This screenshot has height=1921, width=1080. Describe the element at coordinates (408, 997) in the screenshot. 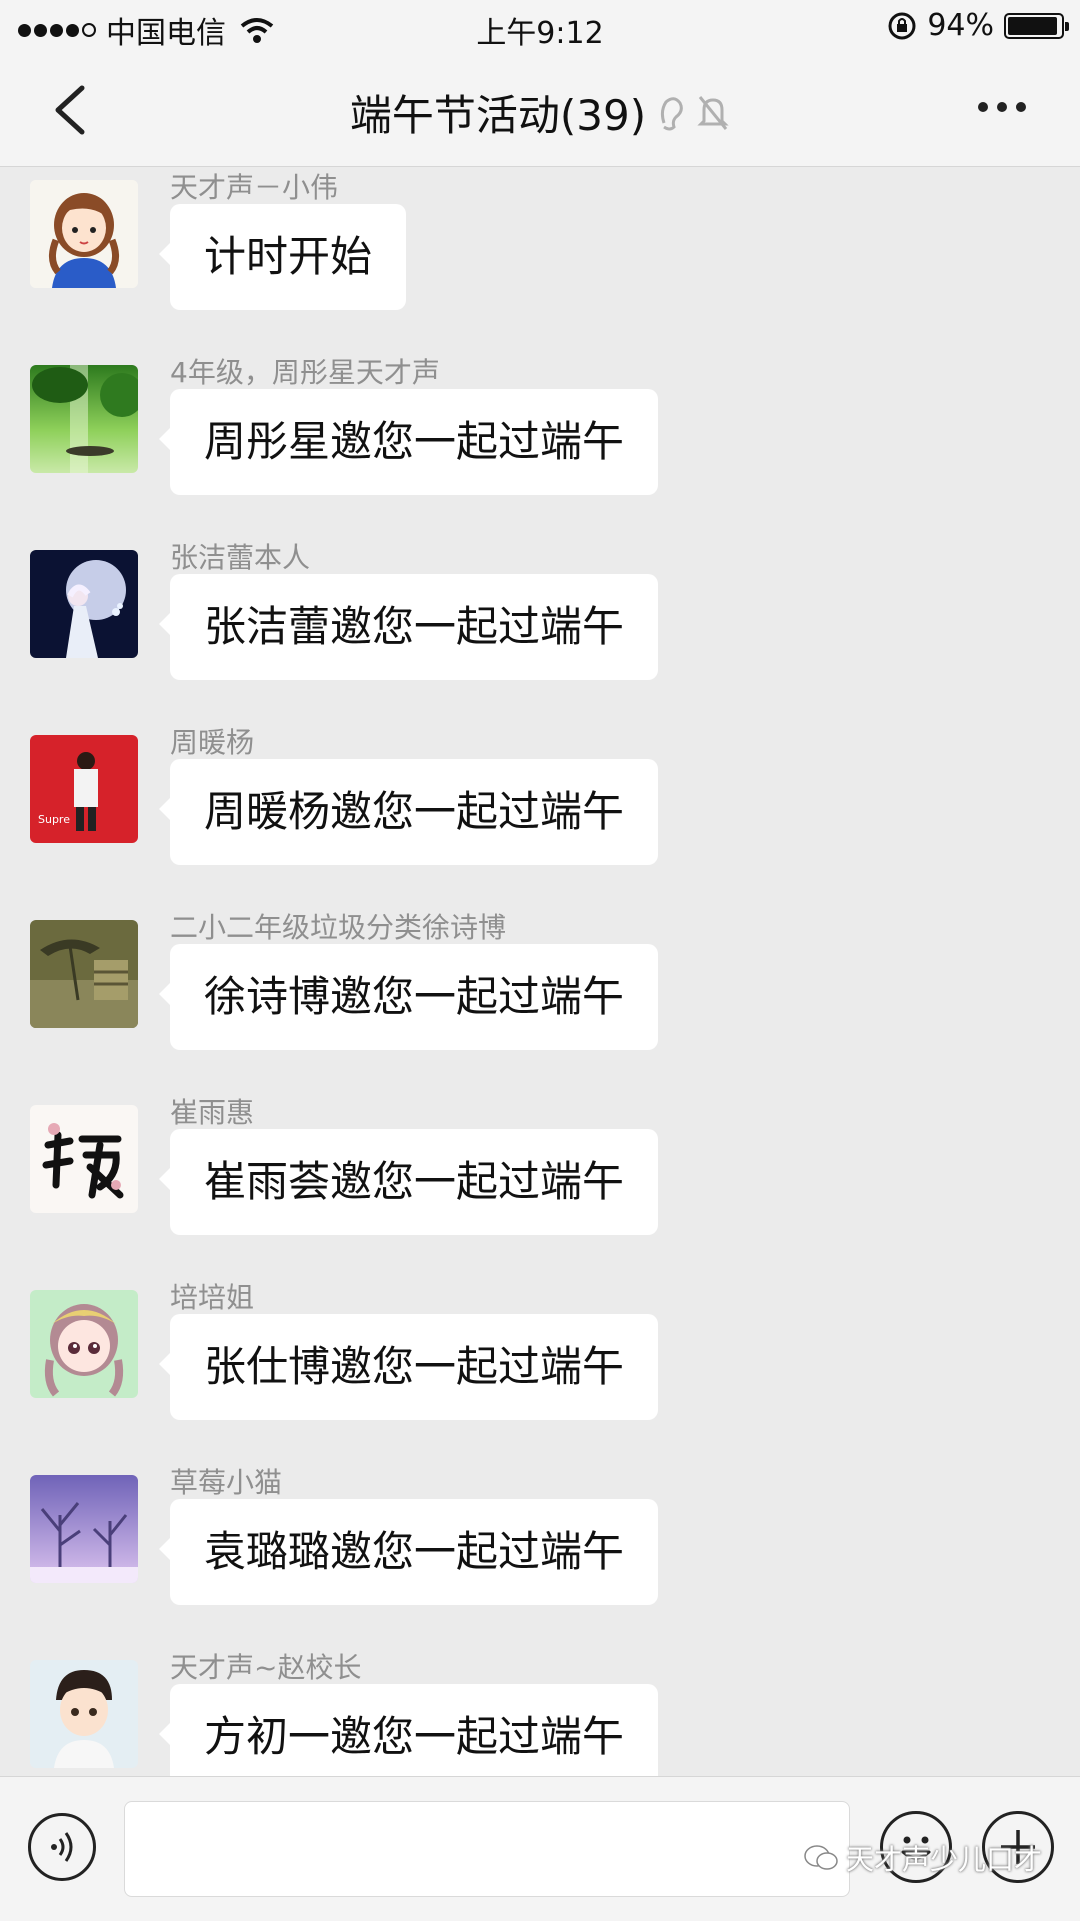

I see `message-bubble: 徐诗博邀您一起过端午` at that location.